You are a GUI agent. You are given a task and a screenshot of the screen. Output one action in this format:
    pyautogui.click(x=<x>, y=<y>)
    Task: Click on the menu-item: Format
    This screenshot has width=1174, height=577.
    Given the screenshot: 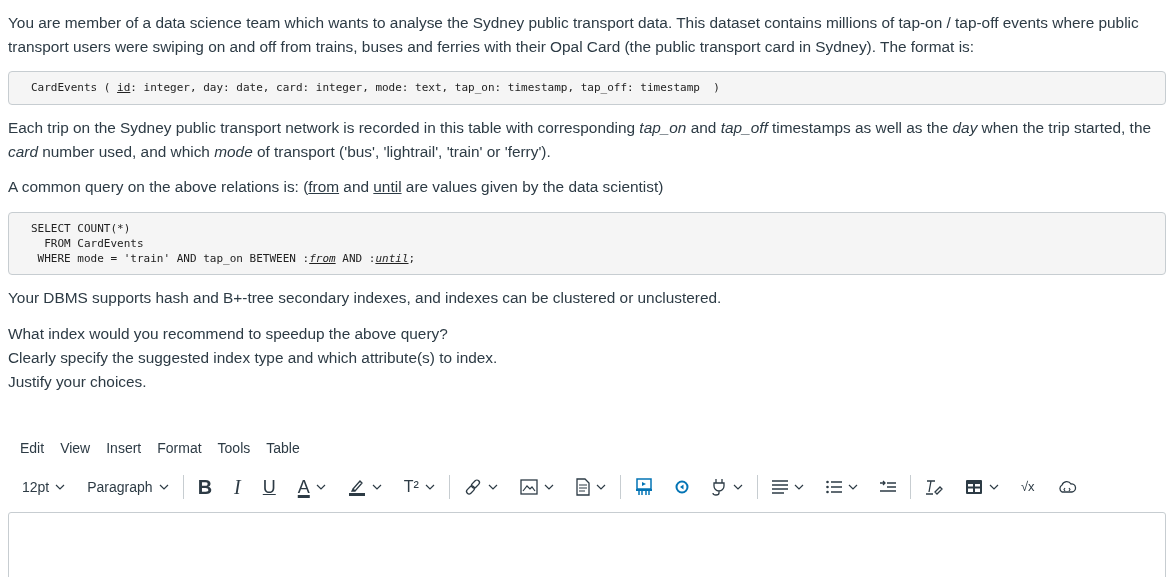 What is the action you would take?
    pyautogui.click(x=179, y=448)
    